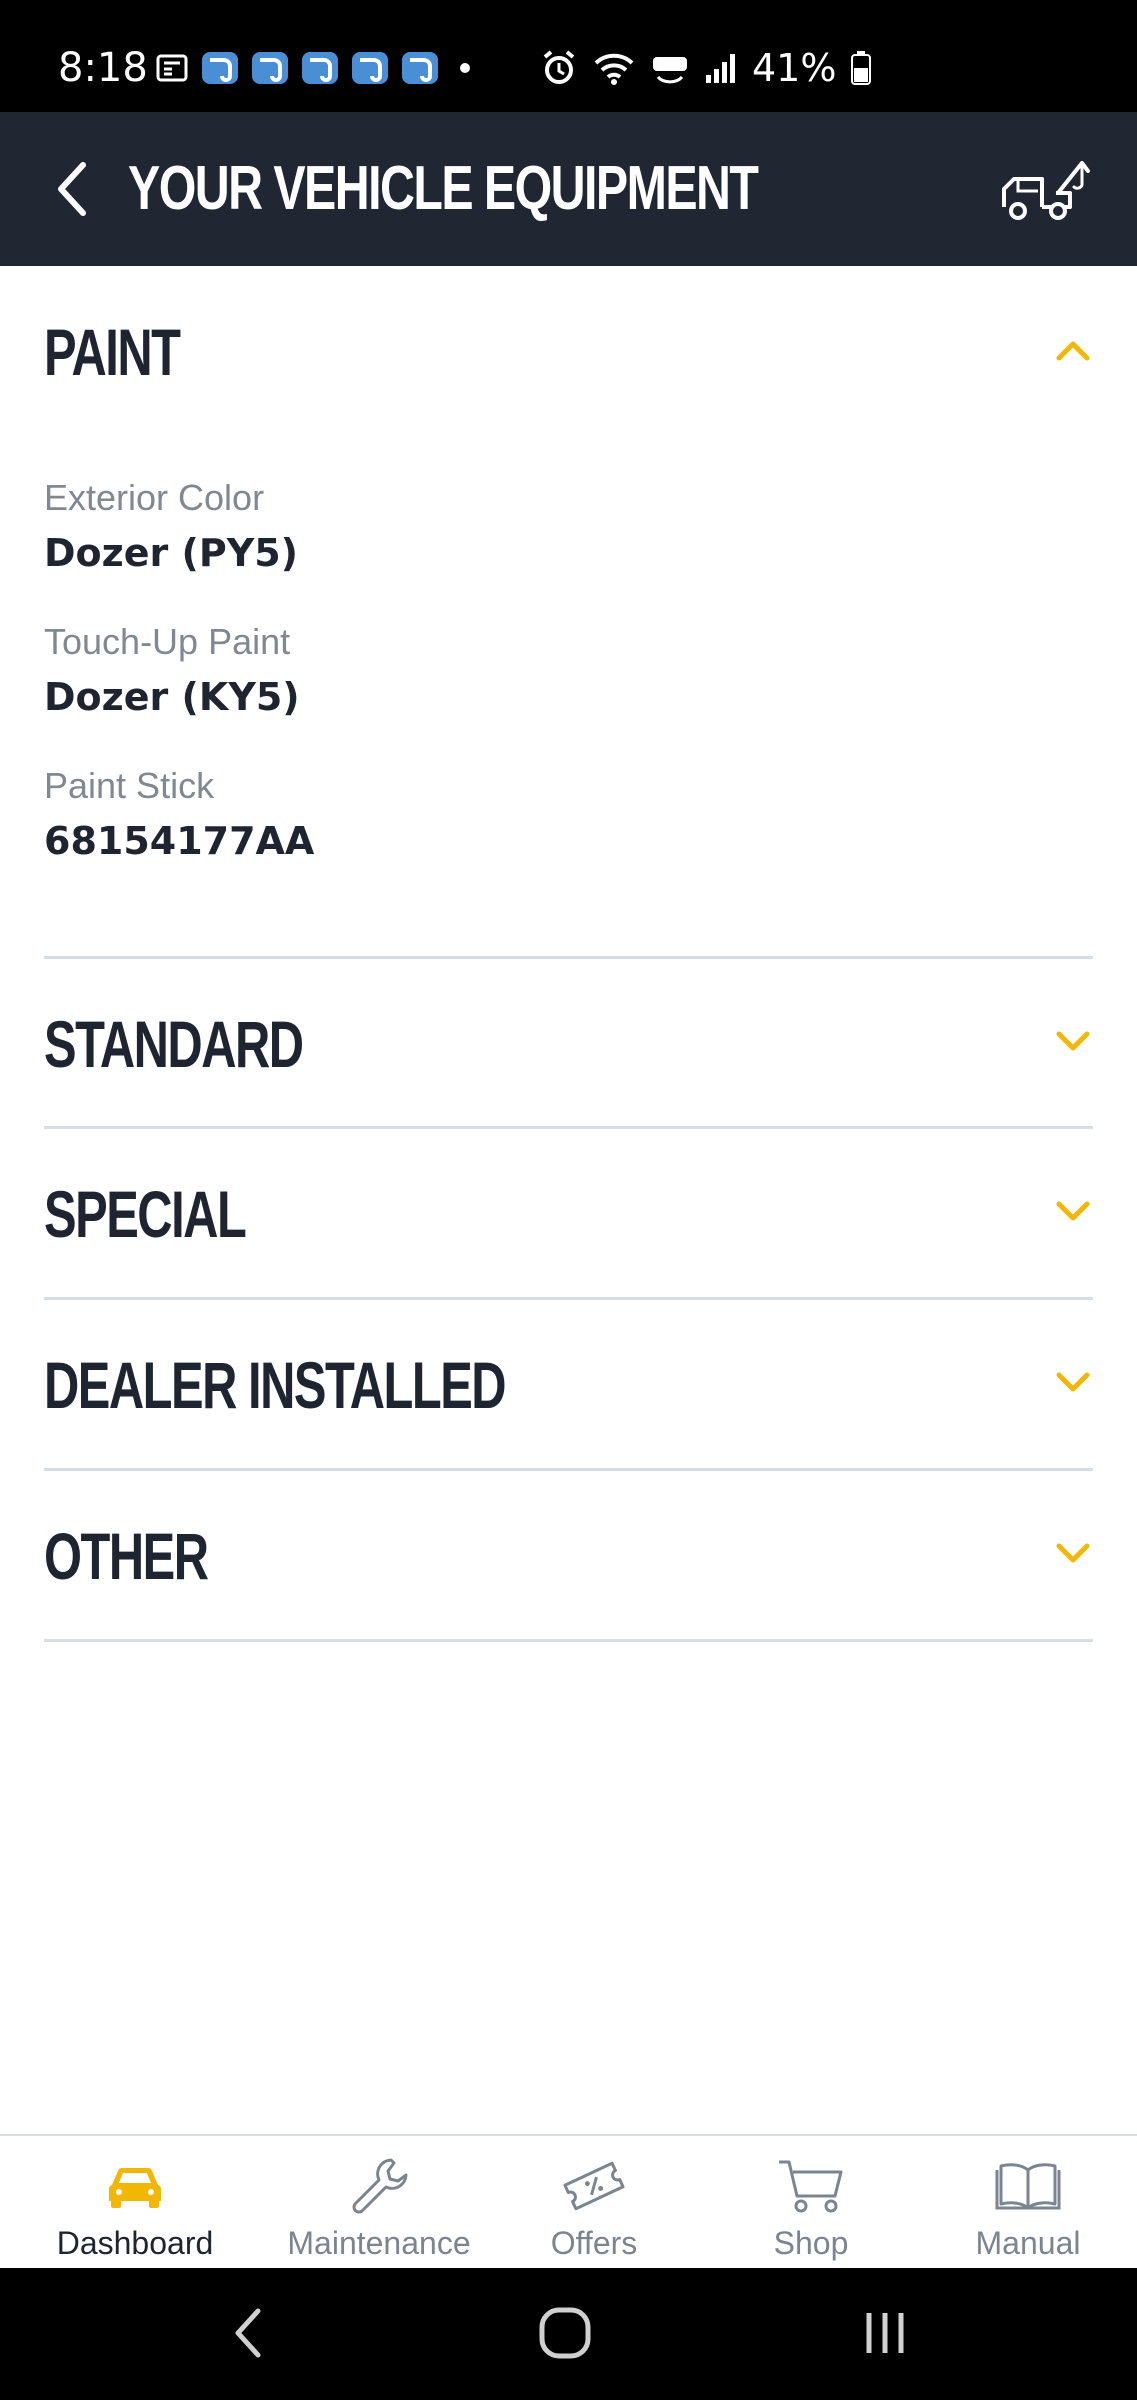 This screenshot has width=1137, height=2400. Describe the element at coordinates (811, 2186) in the screenshot. I see `cart-icon` at that location.